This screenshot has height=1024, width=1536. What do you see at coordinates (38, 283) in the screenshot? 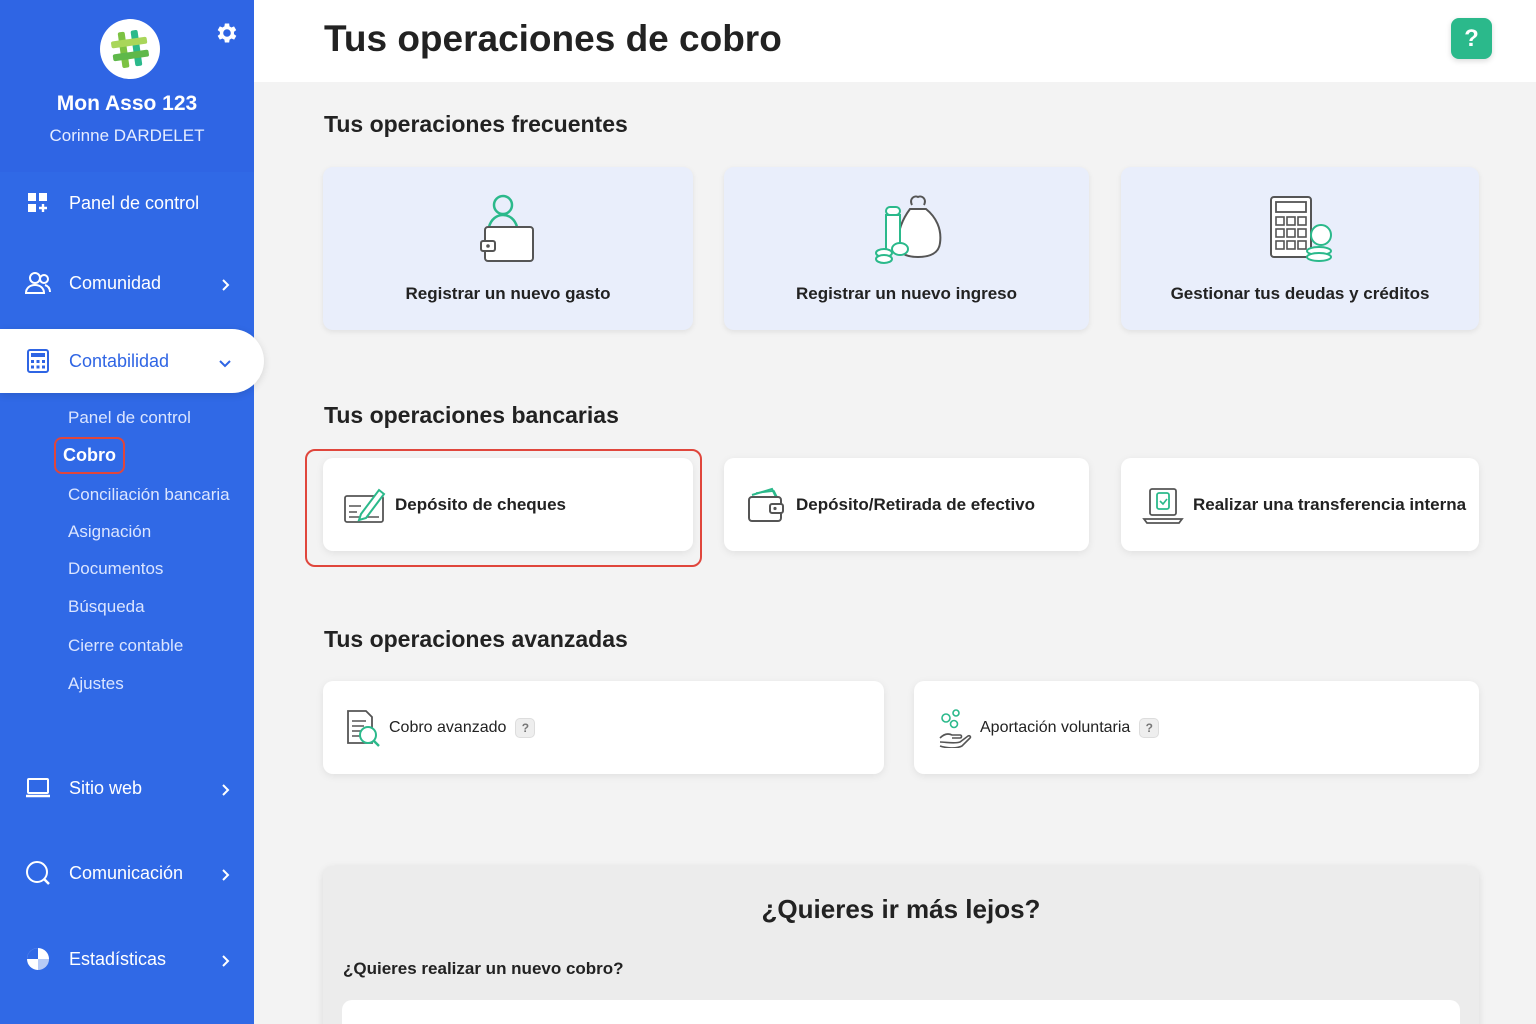
I see `users-icon` at bounding box center [38, 283].